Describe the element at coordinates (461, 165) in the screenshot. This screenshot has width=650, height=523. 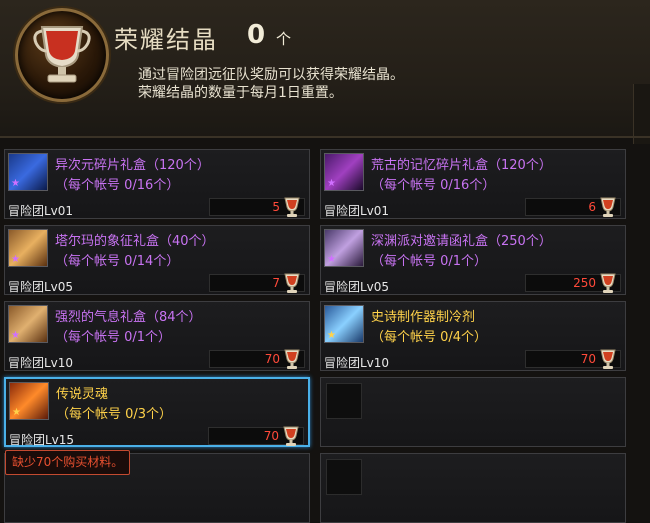
I see `item-name: 荒古的记忆碎片礼盒（120个）` at that location.